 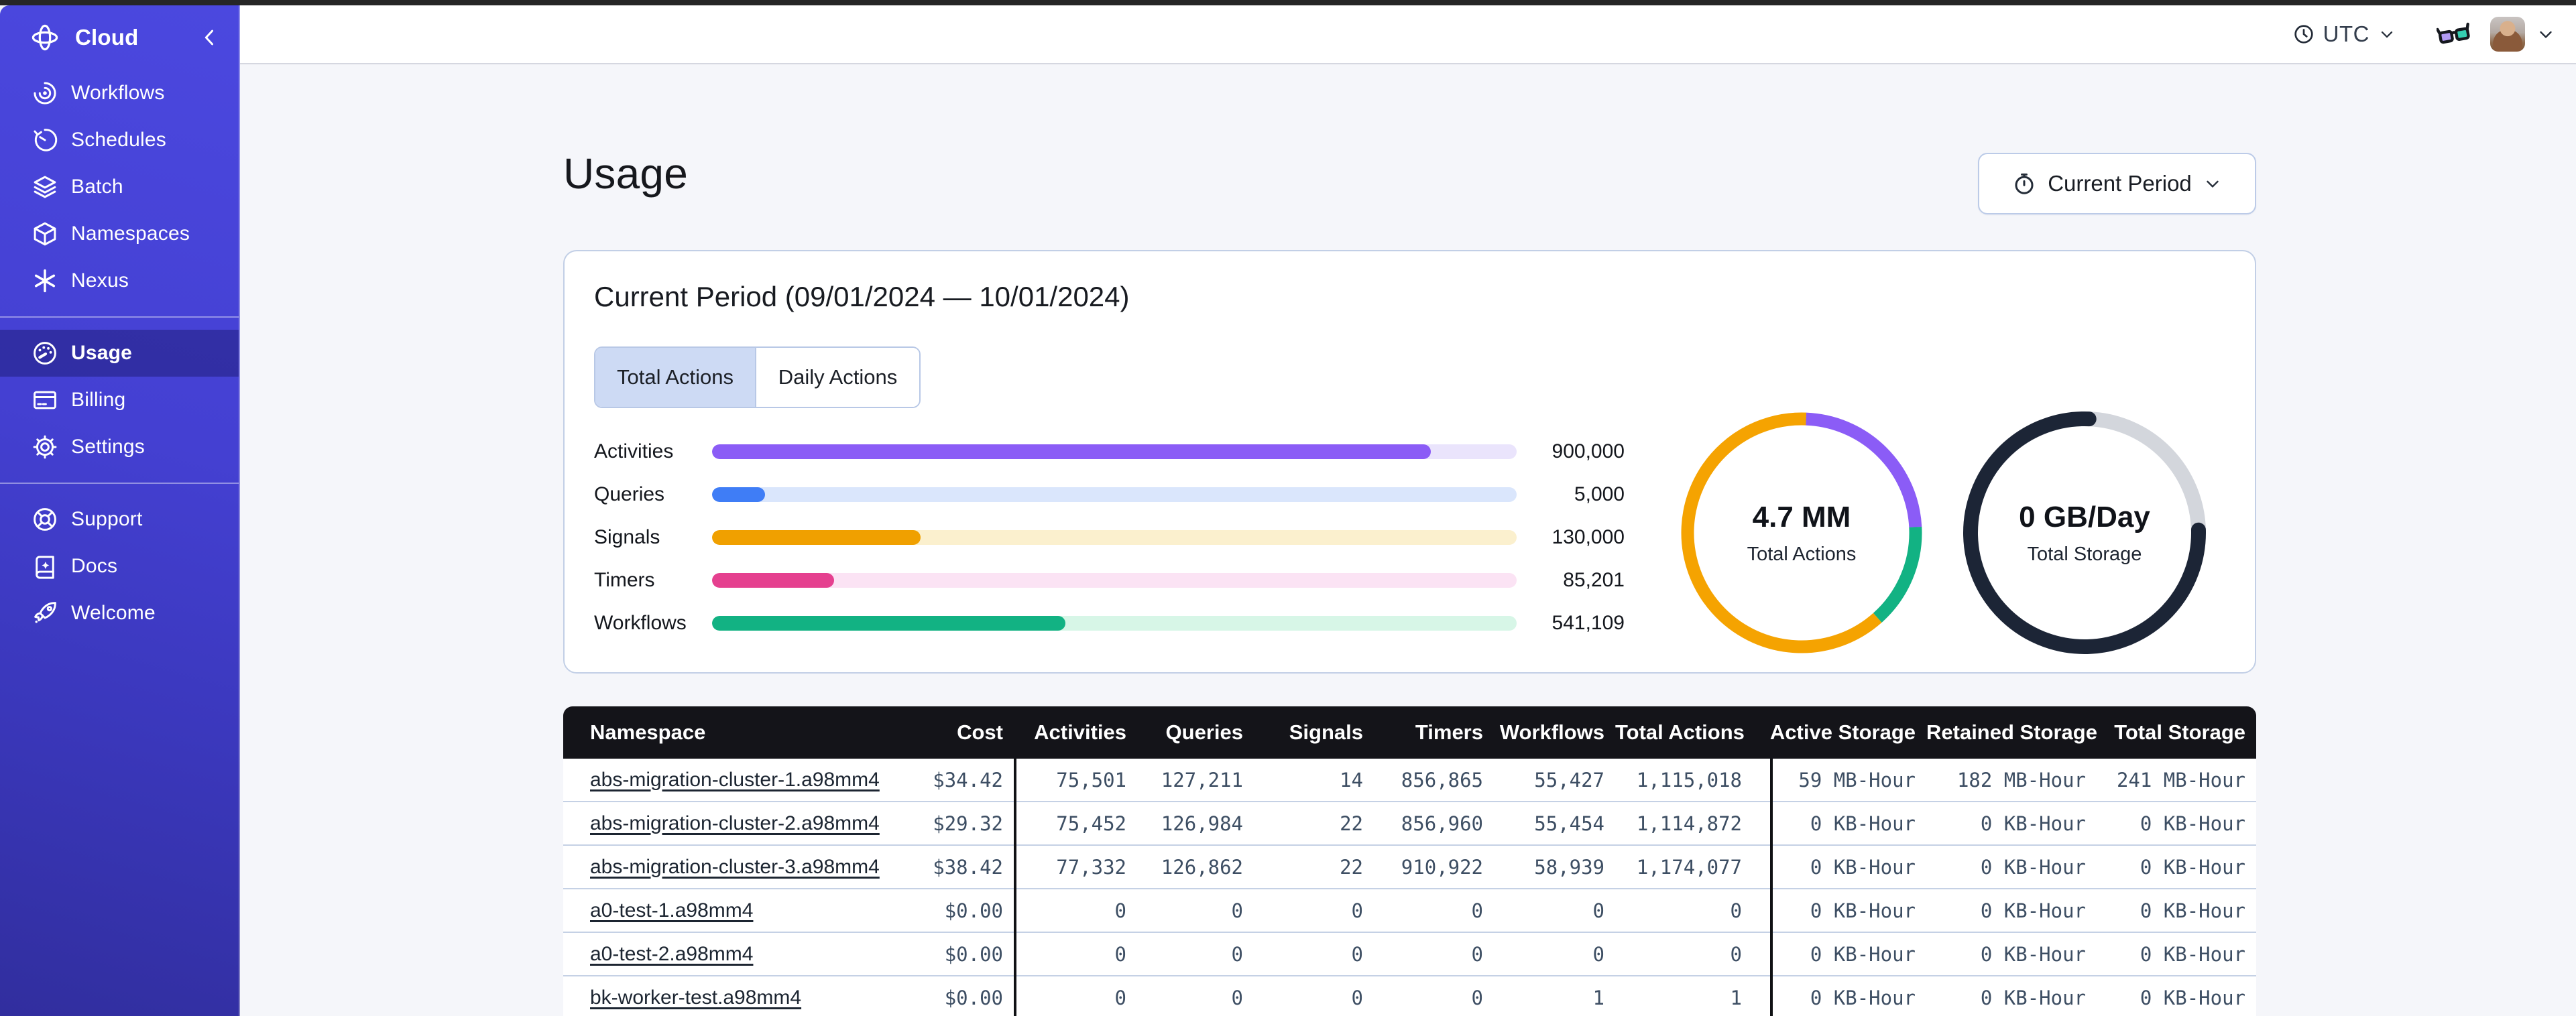 I want to click on sidebar-item-welcome: Welcome, so click(x=119, y=613).